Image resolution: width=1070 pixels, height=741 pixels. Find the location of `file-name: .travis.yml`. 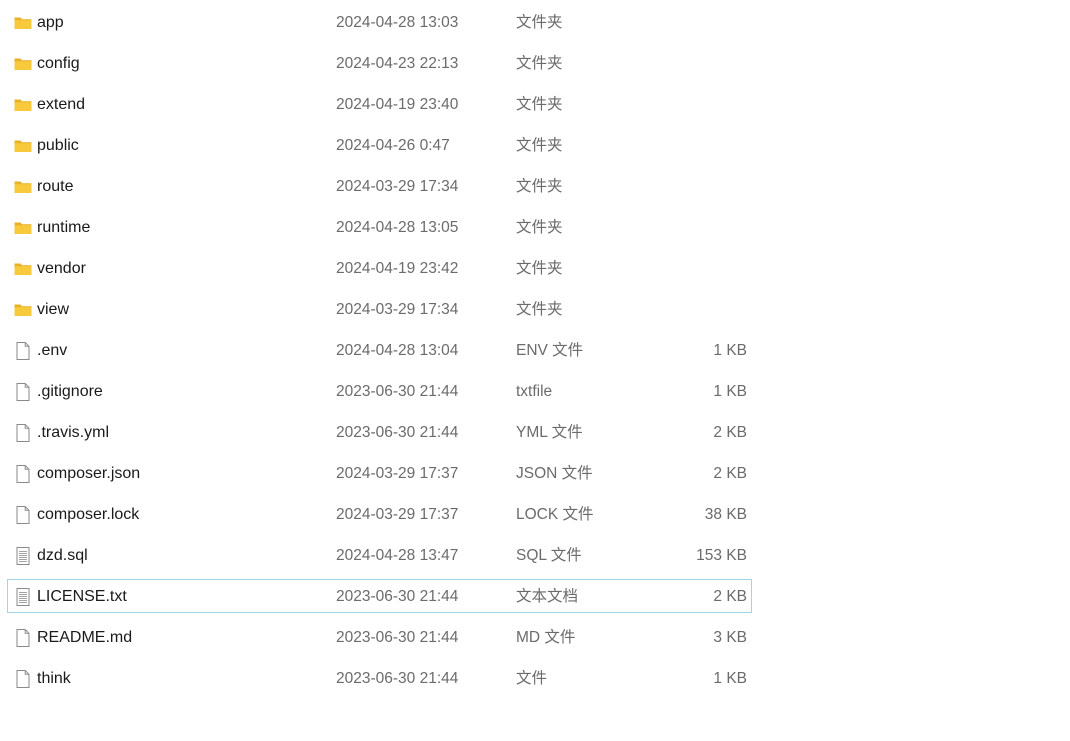

file-name: .travis.yml is located at coordinates (73, 432).